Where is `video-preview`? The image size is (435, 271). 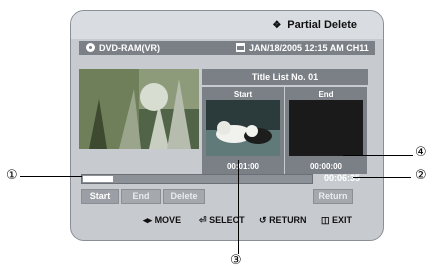
video-preview is located at coordinates (139, 109).